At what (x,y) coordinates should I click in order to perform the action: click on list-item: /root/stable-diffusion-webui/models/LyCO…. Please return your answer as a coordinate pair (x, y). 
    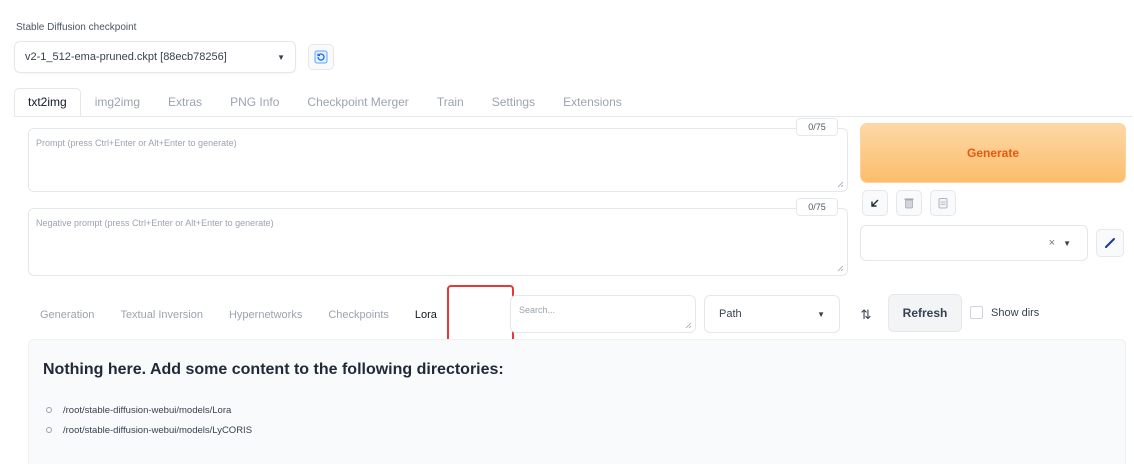
    Looking at the image, I should click on (149, 430).